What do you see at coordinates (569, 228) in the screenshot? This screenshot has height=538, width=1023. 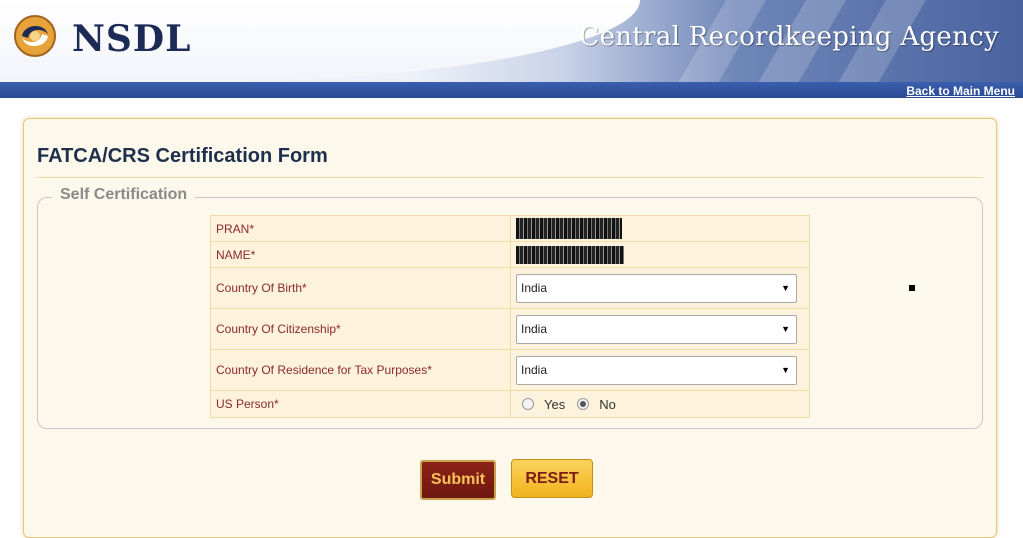 I see `pran-masked-value` at bounding box center [569, 228].